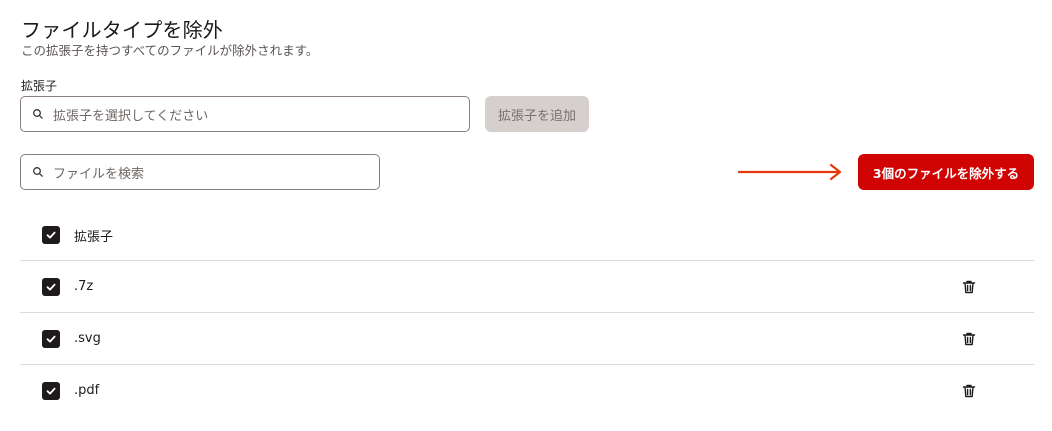  What do you see at coordinates (94, 237) in the screenshot?
I see `column-header-extension: 拡張子` at bounding box center [94, 237].